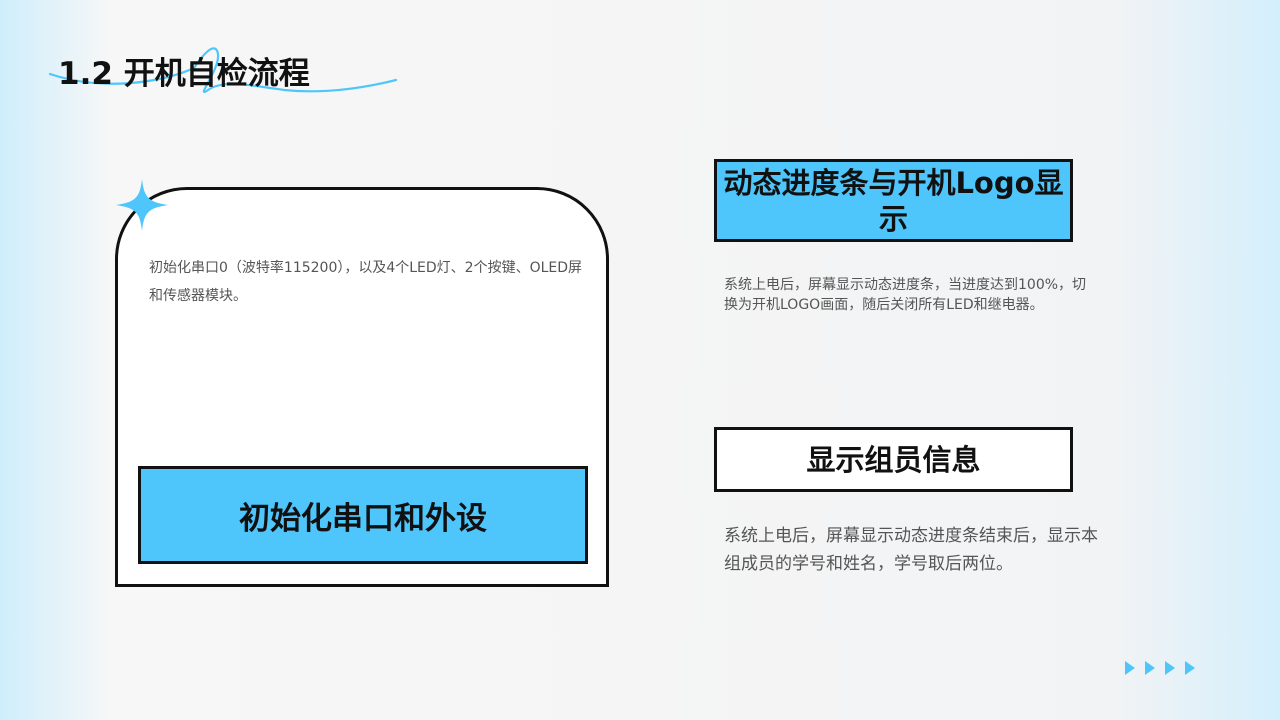  I want to click on slide-title: 1.2 开机自检流程, so click(184, 74).